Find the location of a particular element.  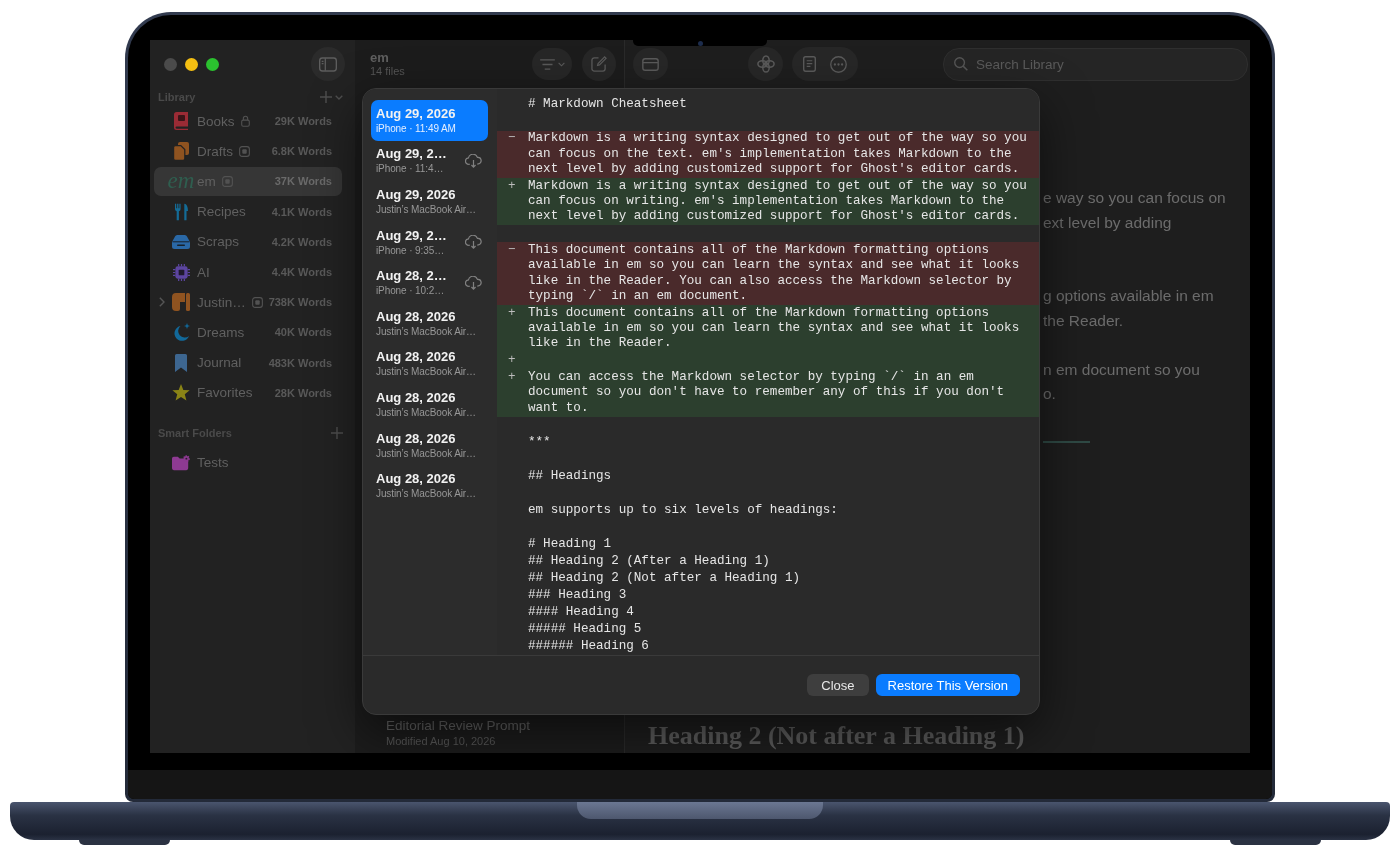

knot-icon is located at coordinates (765, 64).